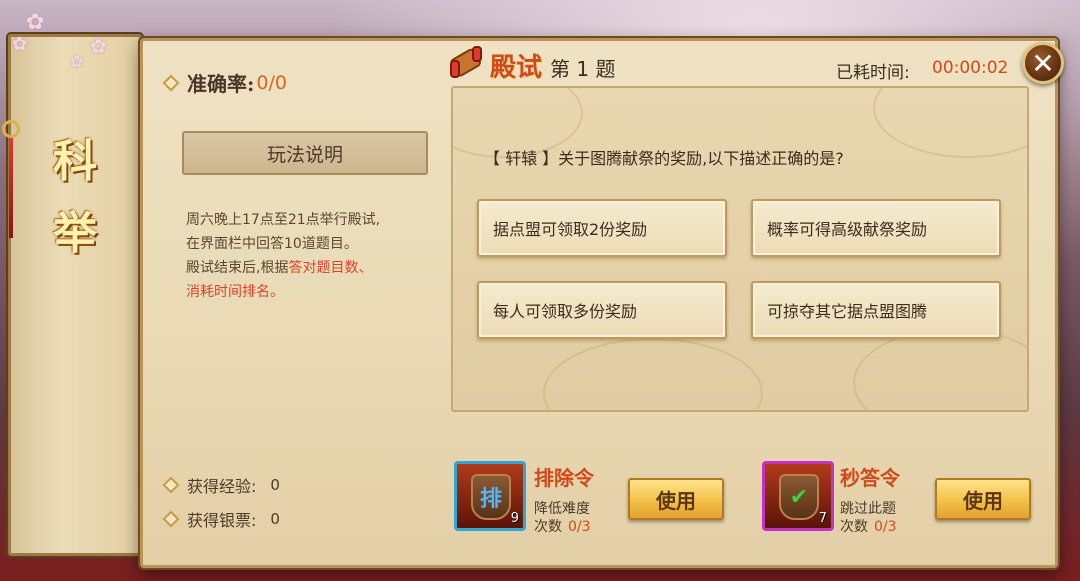  I want to click on rules-line: 周六晚上17点至21点举行殿试,, so click(283, 220).